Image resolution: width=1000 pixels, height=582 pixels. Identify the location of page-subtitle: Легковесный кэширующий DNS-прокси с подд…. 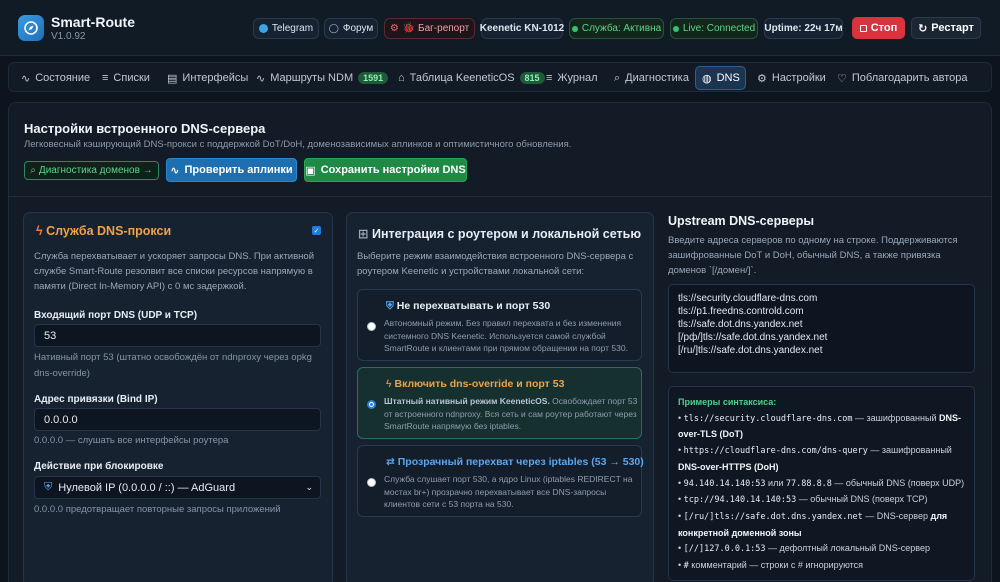
(298, 144).